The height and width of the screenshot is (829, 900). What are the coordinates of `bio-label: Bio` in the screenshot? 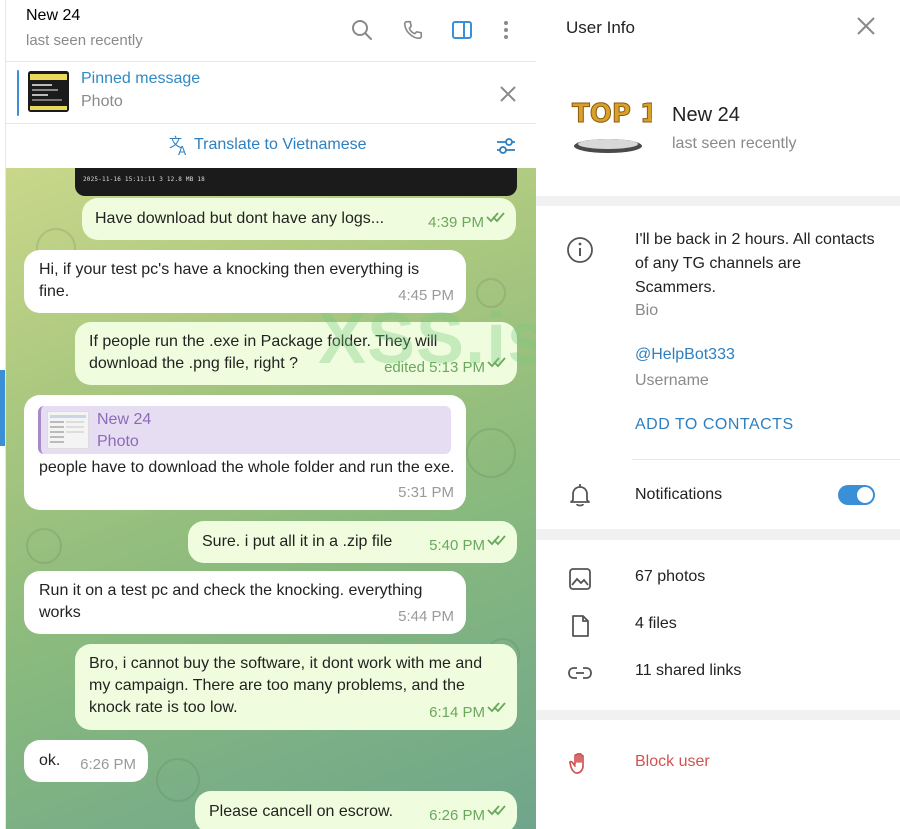 It's located at (647, 310).